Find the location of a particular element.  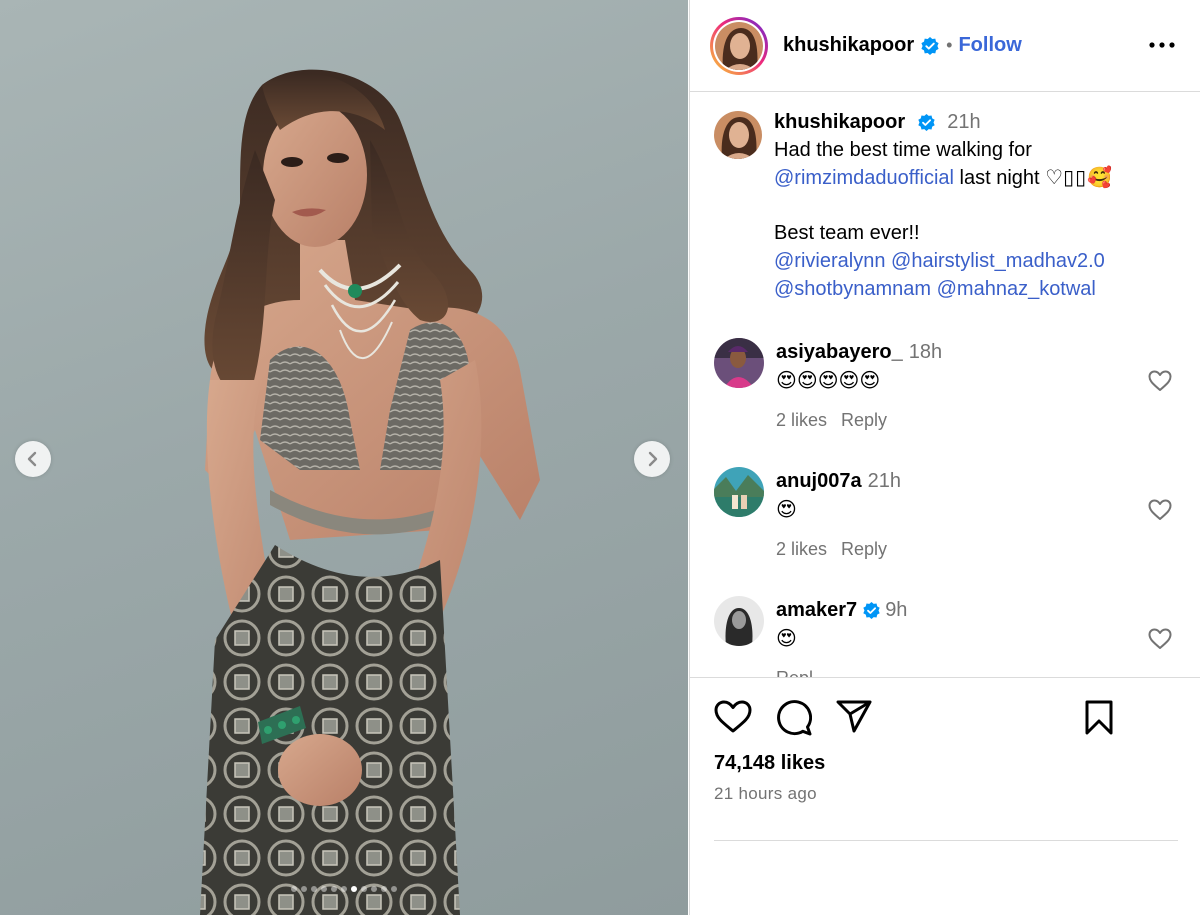

caption-time: 21h is located at coordinates (963, 122).